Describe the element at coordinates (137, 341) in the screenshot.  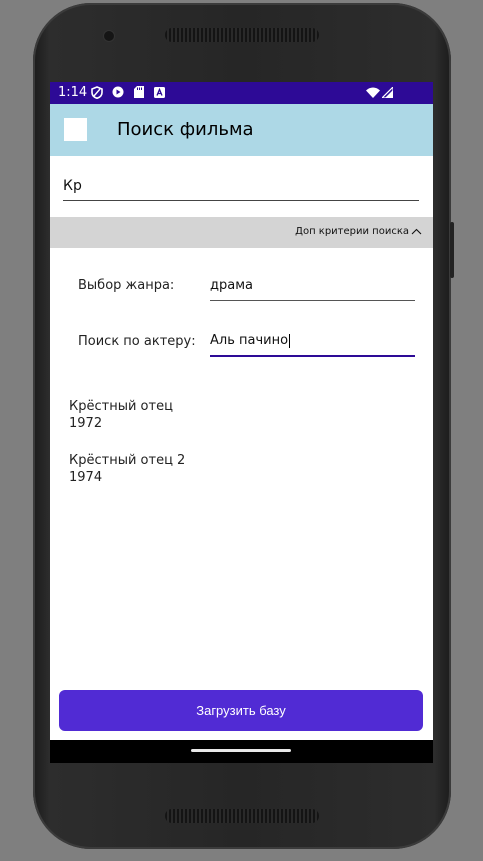
I see `actor-label: Поиск по актеру:` at that location.